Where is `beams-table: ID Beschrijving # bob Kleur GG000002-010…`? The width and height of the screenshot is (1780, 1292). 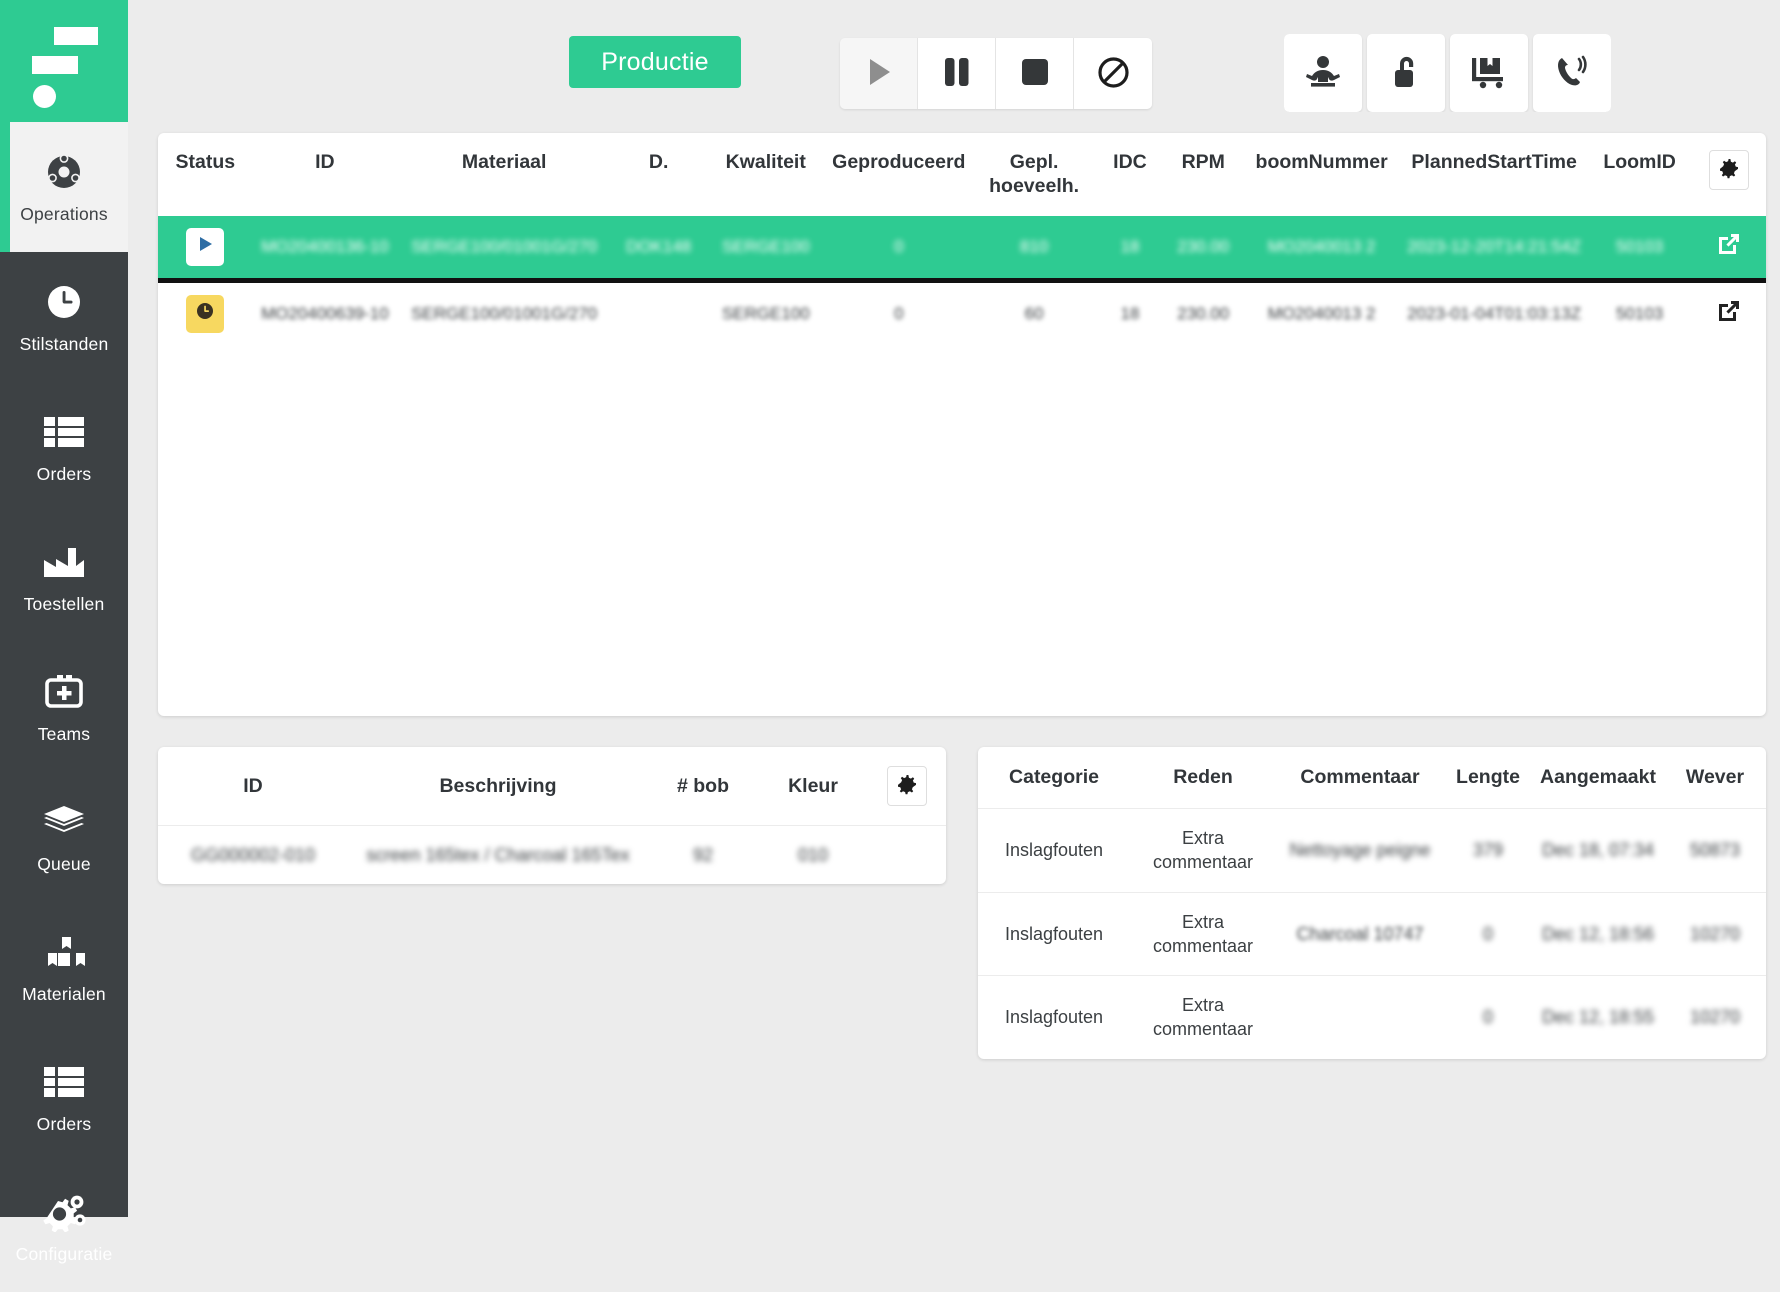 beams-table: ID Beschrijving # bob Kleur GG000002-010… is located at coordinates (552, 816).